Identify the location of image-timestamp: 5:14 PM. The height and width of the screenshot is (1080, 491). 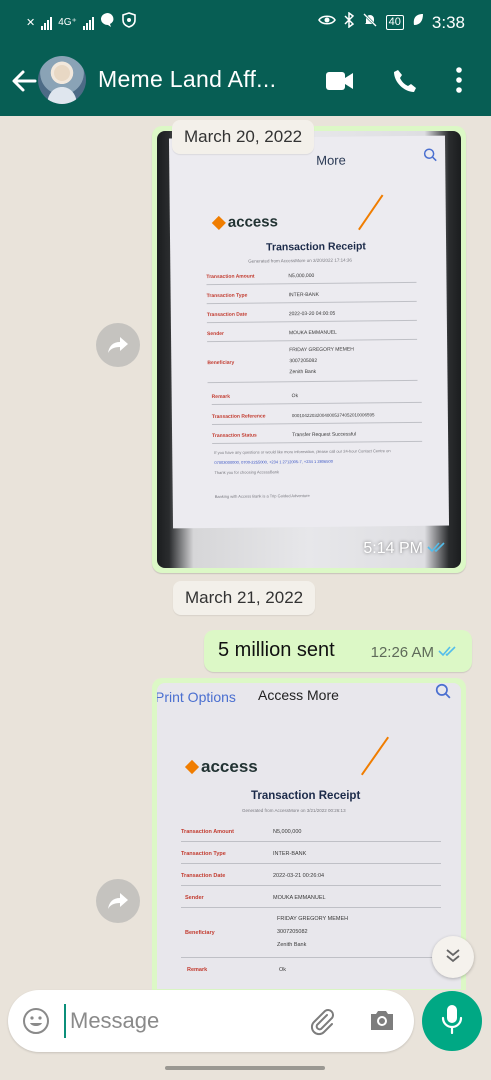
(405, 549).